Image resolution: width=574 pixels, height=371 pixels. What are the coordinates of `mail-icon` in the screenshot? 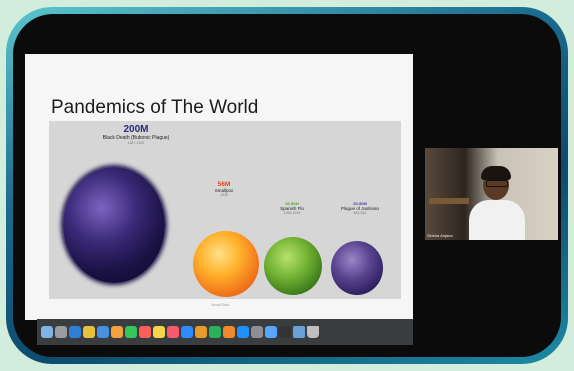 It's located at (103, 332).